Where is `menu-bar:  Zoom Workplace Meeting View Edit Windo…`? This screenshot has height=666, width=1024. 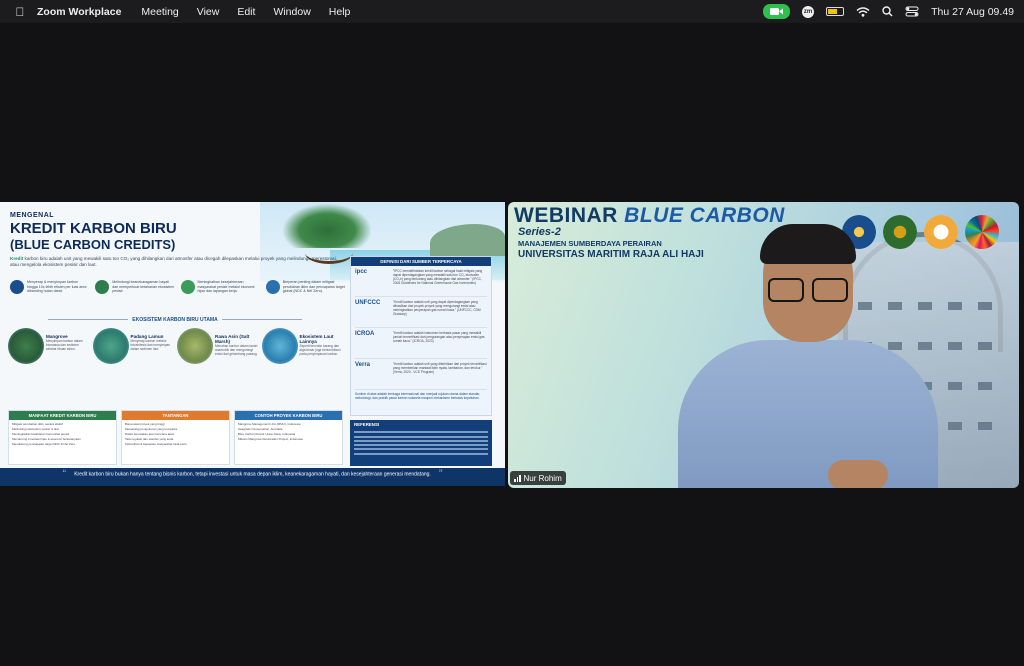 menu-bar:  Zoom Workplace Meeting View Edit Windo… is located at coordinates (512, 11).